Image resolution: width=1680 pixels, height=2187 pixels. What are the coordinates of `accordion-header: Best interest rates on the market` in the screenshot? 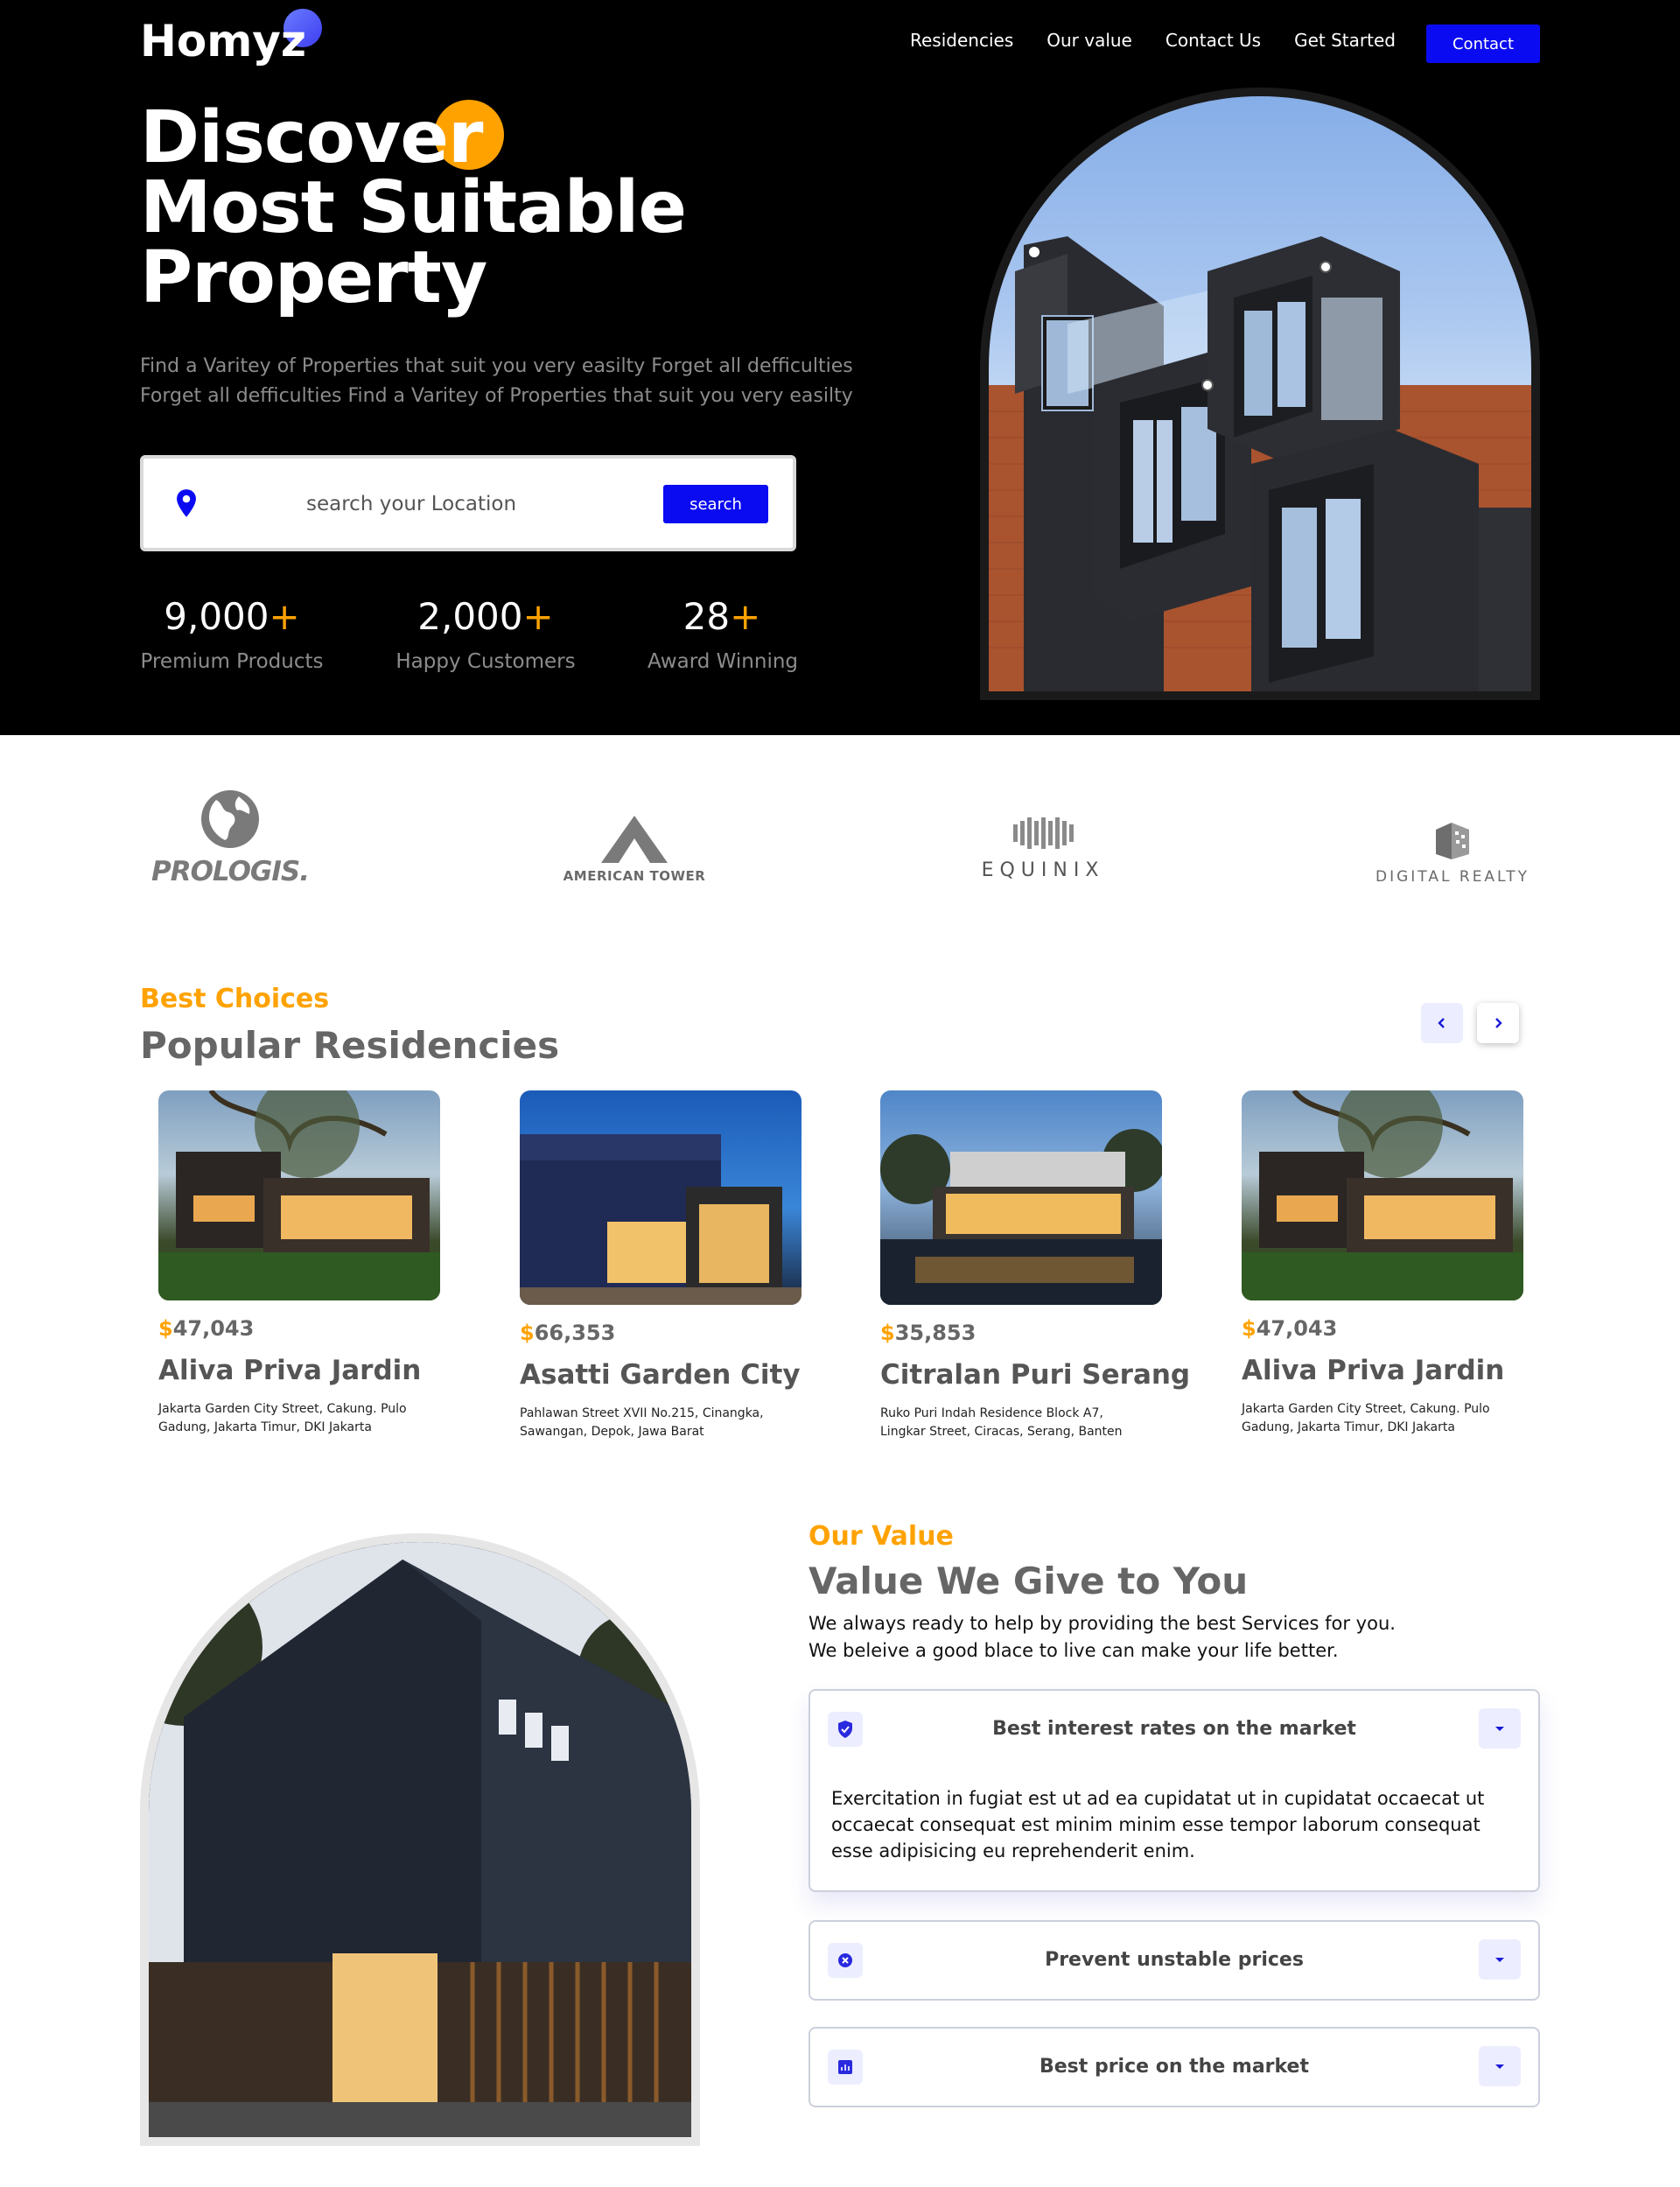 It's located at (1174, 1729).